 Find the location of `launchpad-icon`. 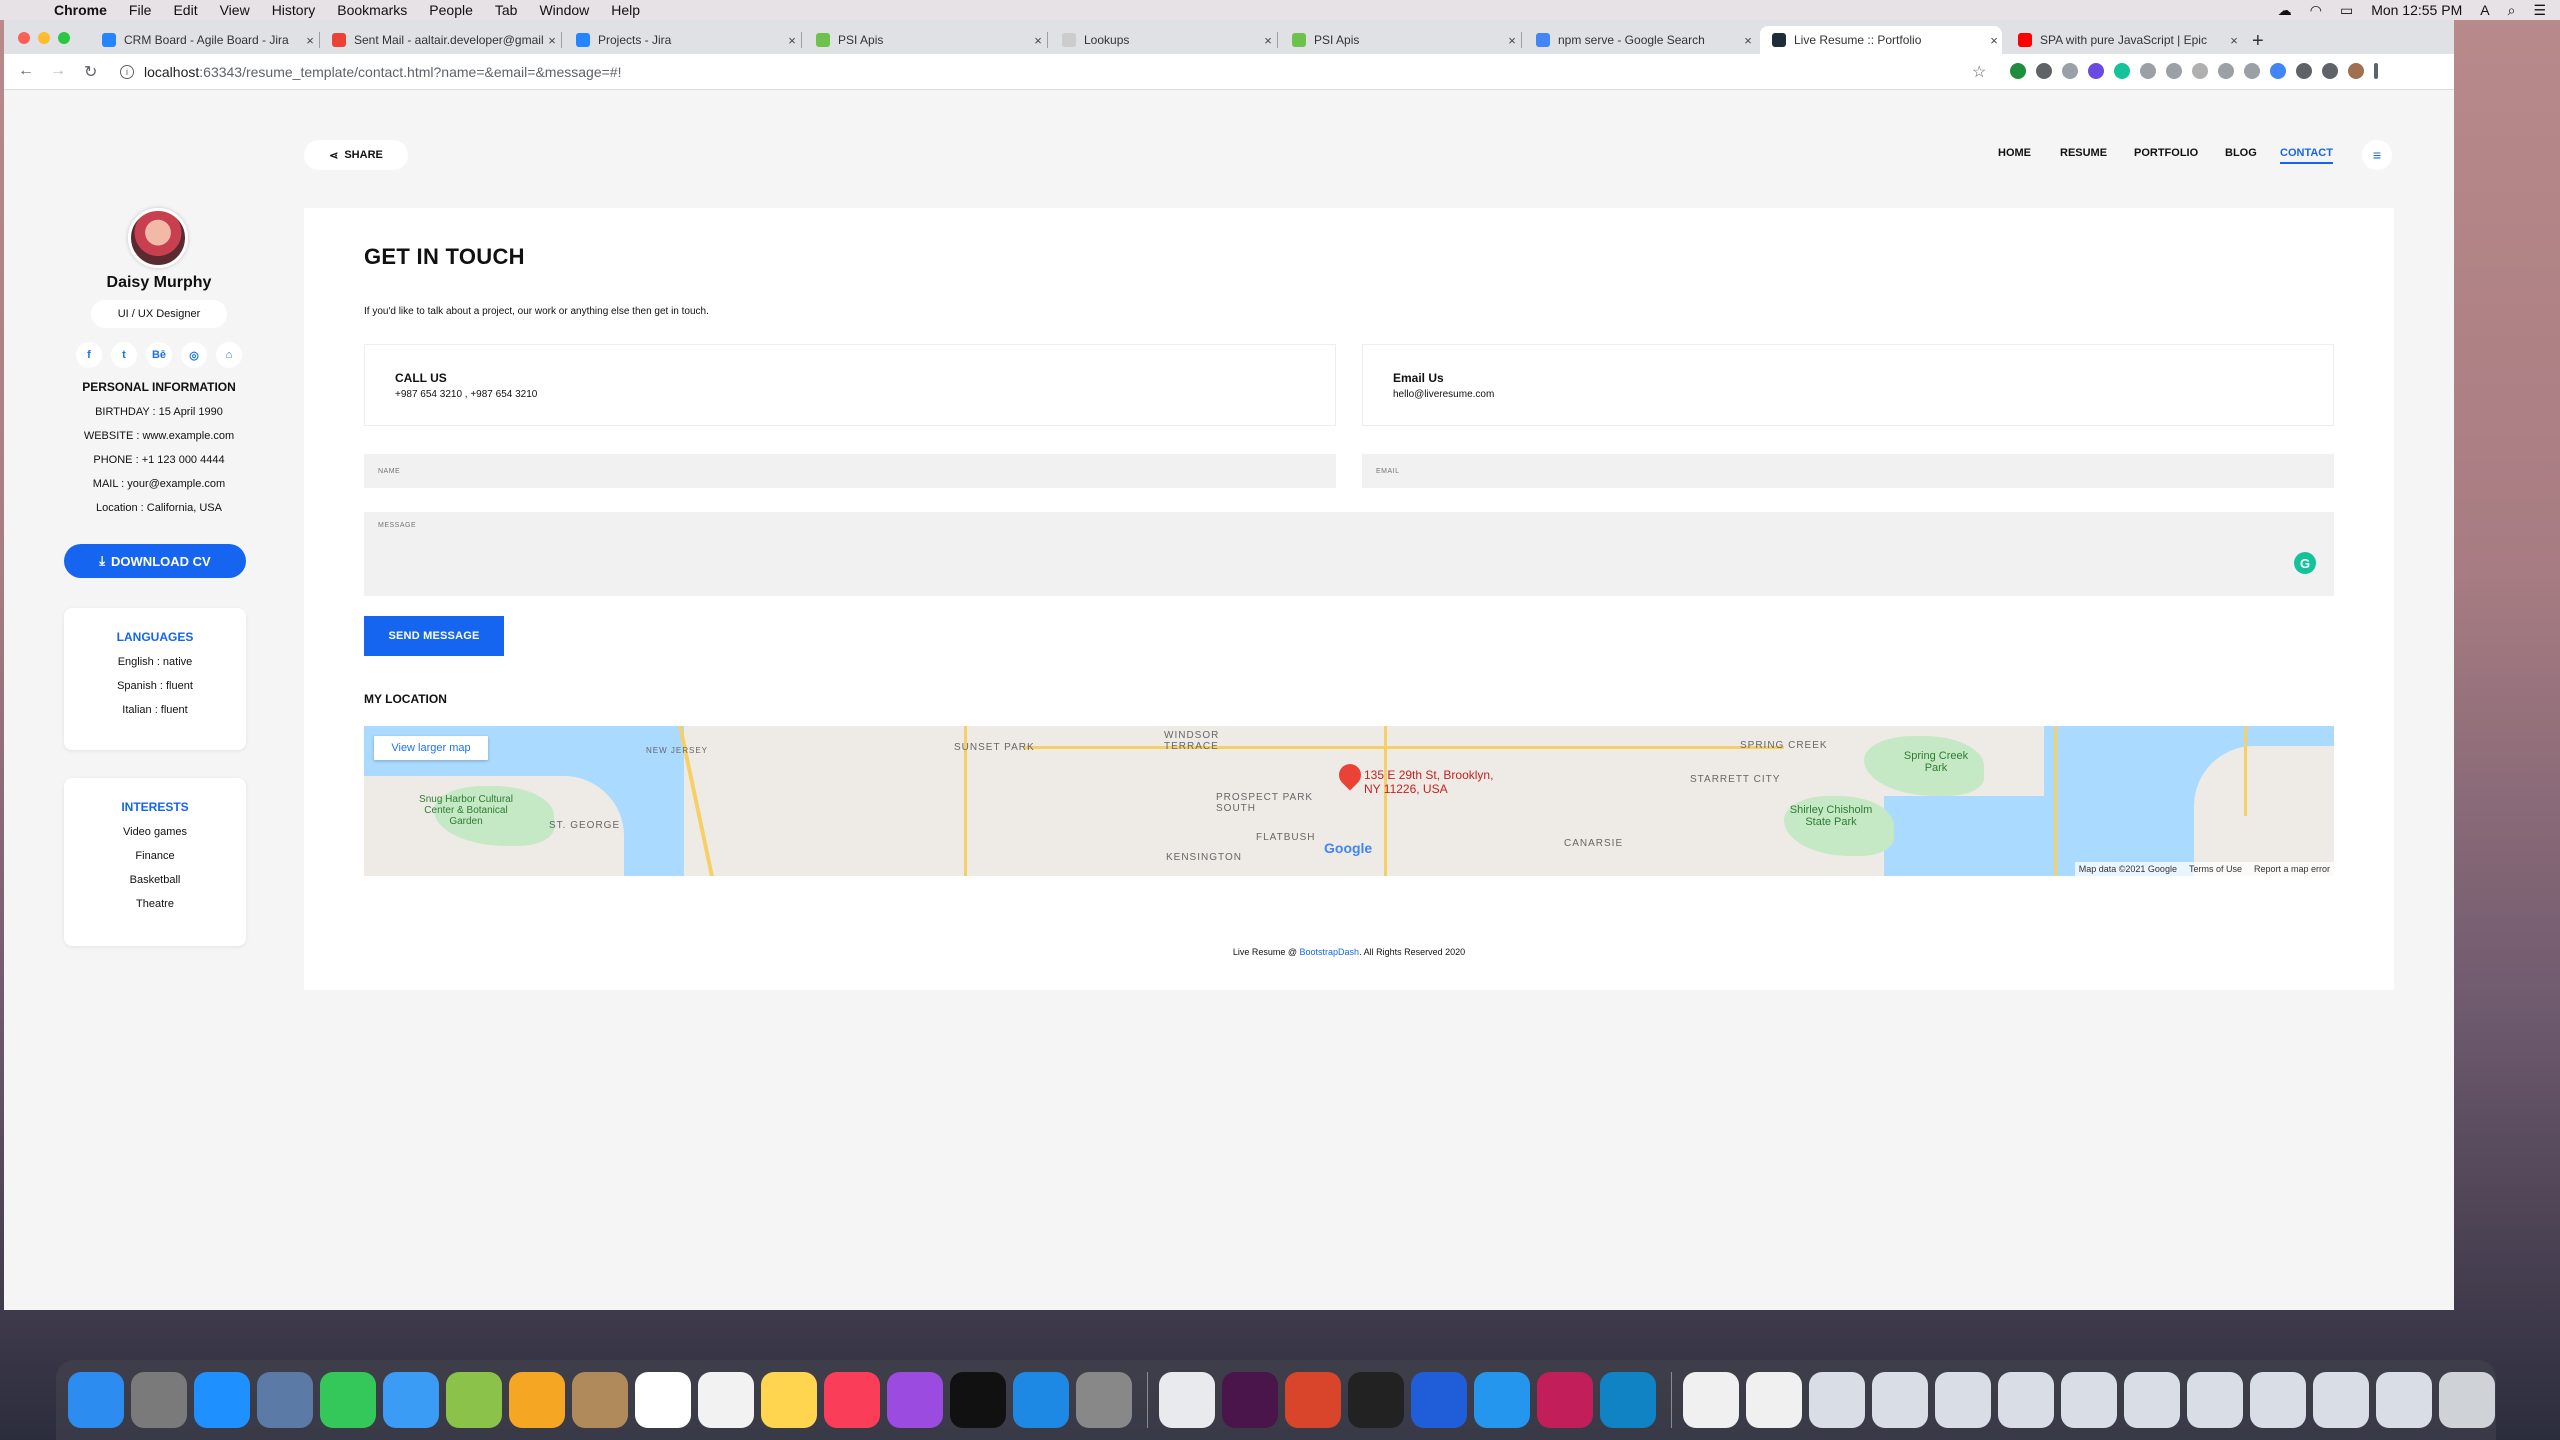

launchpad-icon is located at coordinates (159, 1400).